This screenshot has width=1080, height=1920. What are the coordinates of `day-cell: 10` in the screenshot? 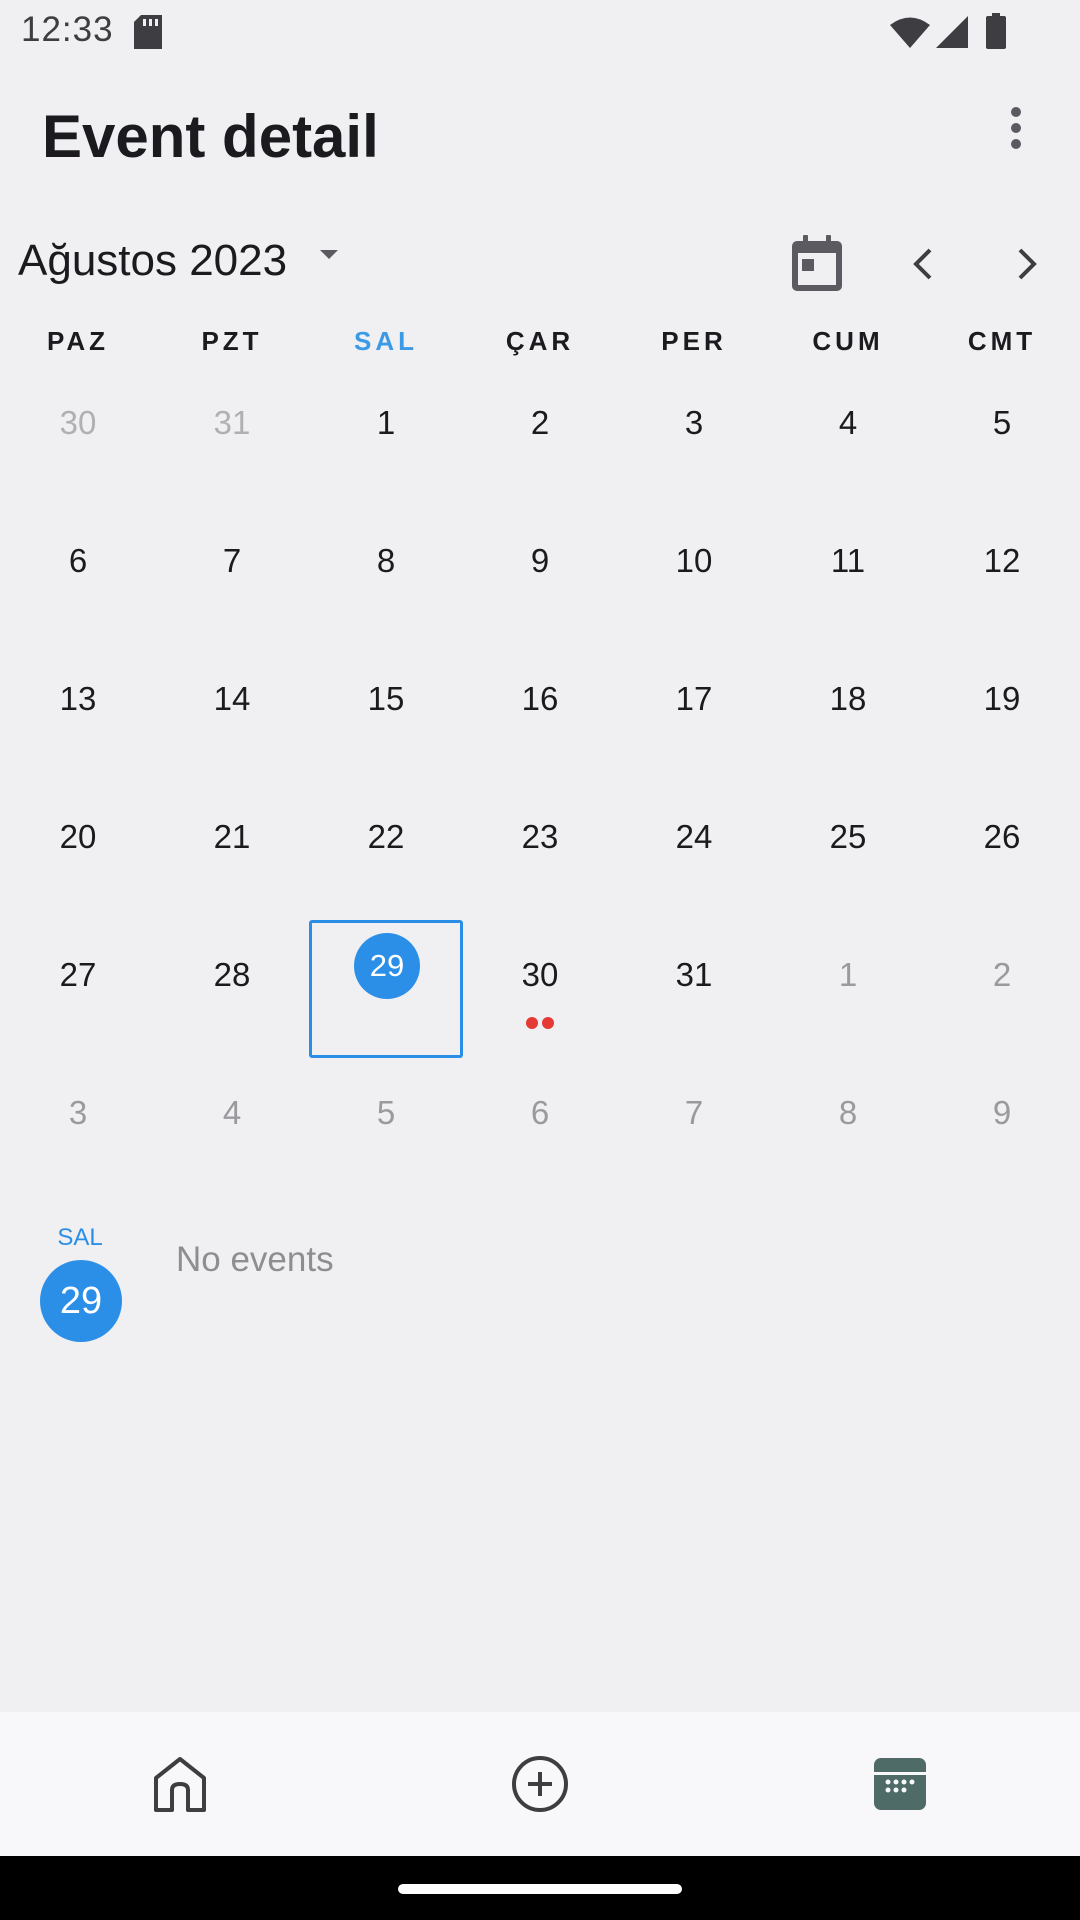 It's located at (694, 575).